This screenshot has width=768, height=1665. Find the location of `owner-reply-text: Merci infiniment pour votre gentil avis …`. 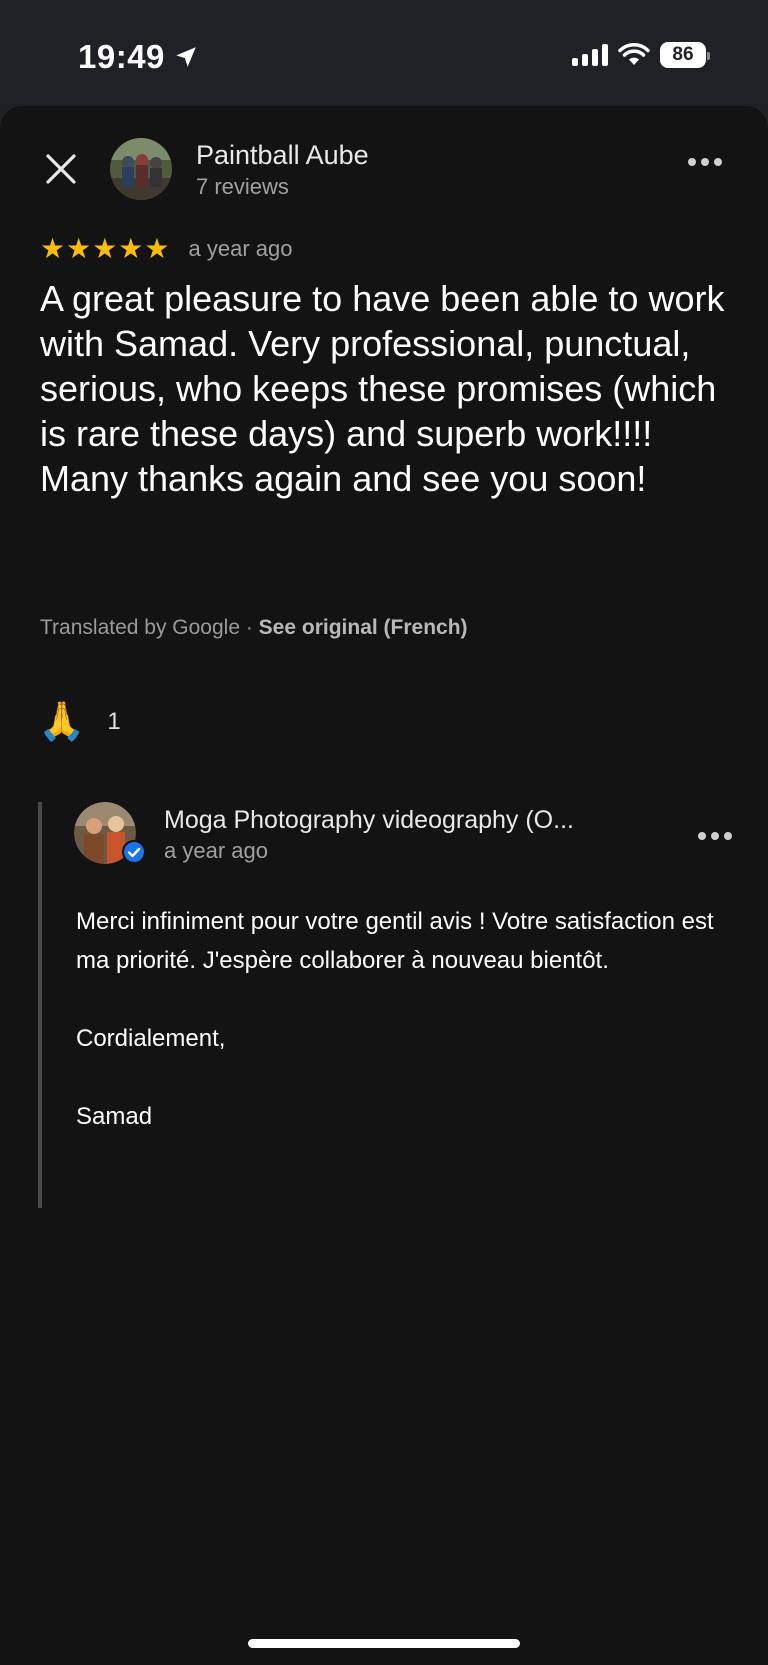

owner-reply-text: Merci infiniment pour votre gentil avis … is located at coordinates (396, 1038).